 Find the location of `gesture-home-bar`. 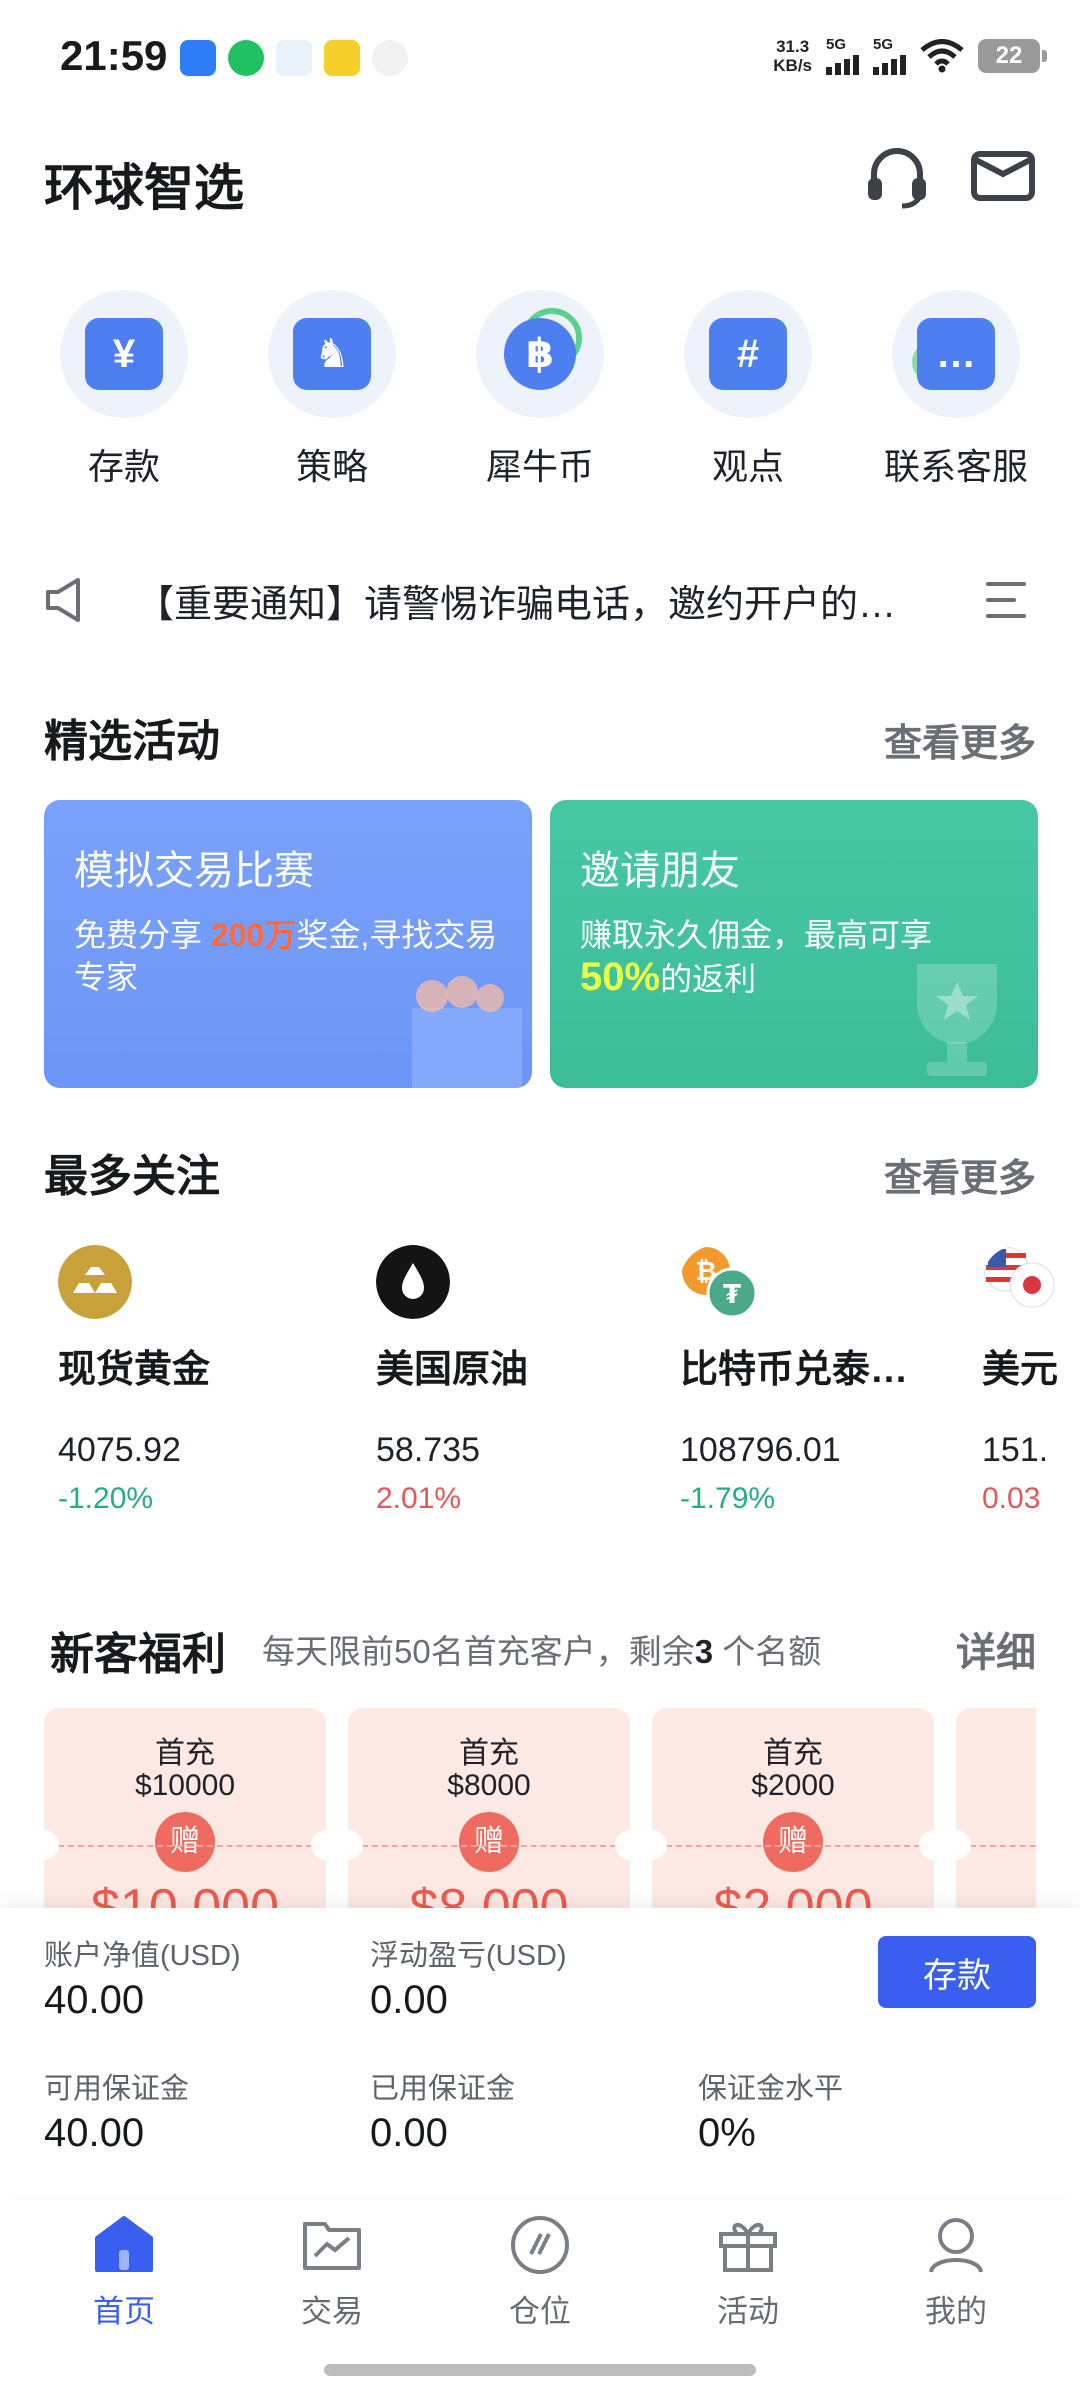

gesture-home-bar is located at coordinates (540, 2370).